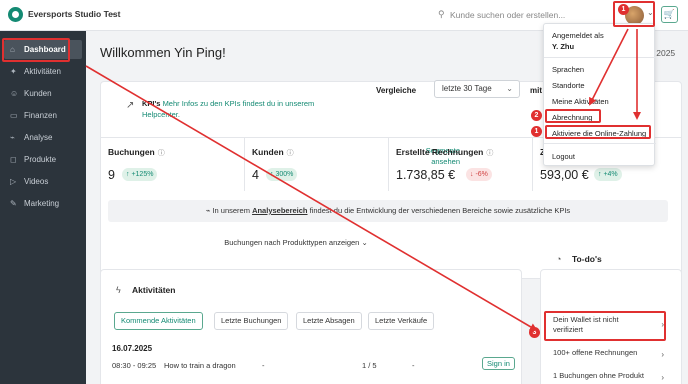  Describe the element at coordinates (111, 175) in the screenshot. I see `stat-value: 9` at that location.